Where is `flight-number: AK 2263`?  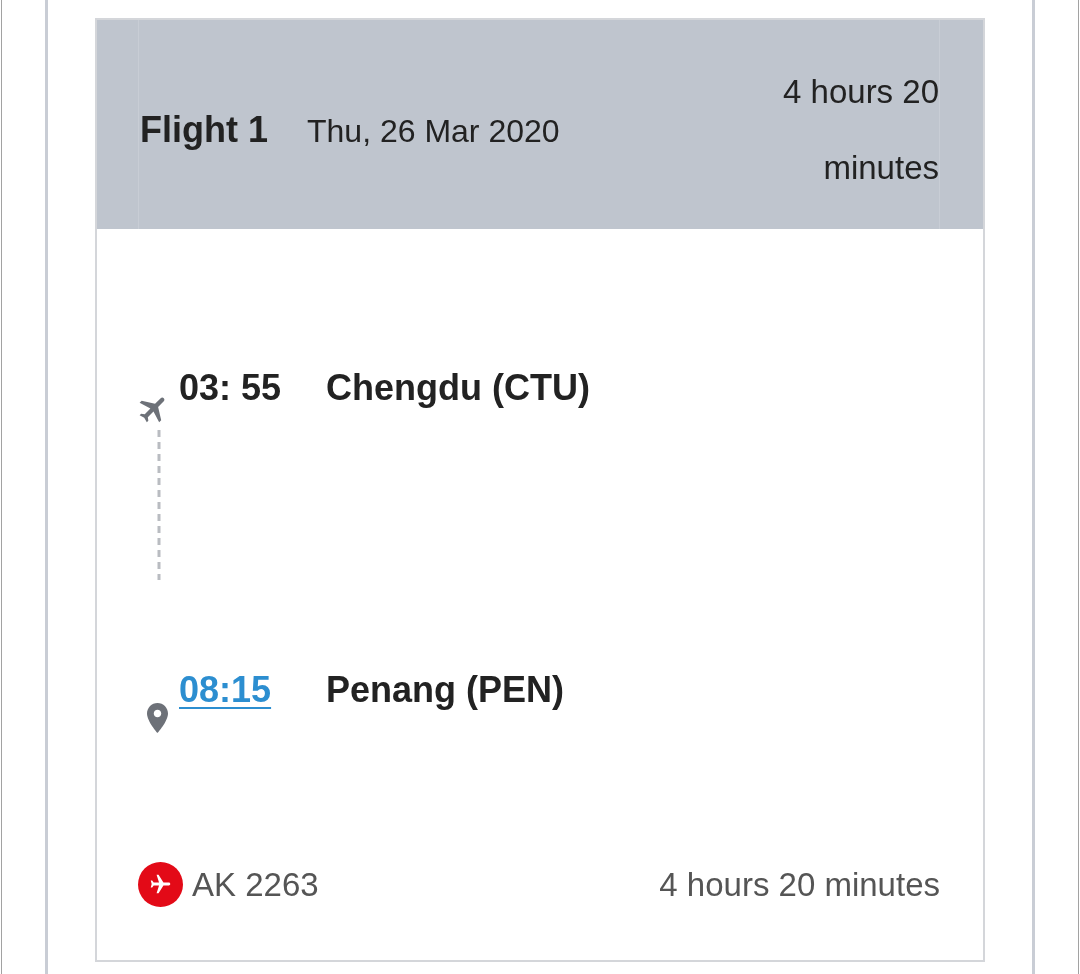
flight-number: AK 2263 is located at coordinates (255, 884).